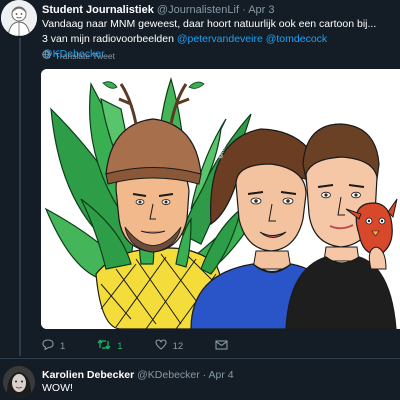 This screenshot has height=400, width=400. Describe the element at coordinates (85, 55) in the screenshot. I see `translate-label: Translate Tweet` at that location.